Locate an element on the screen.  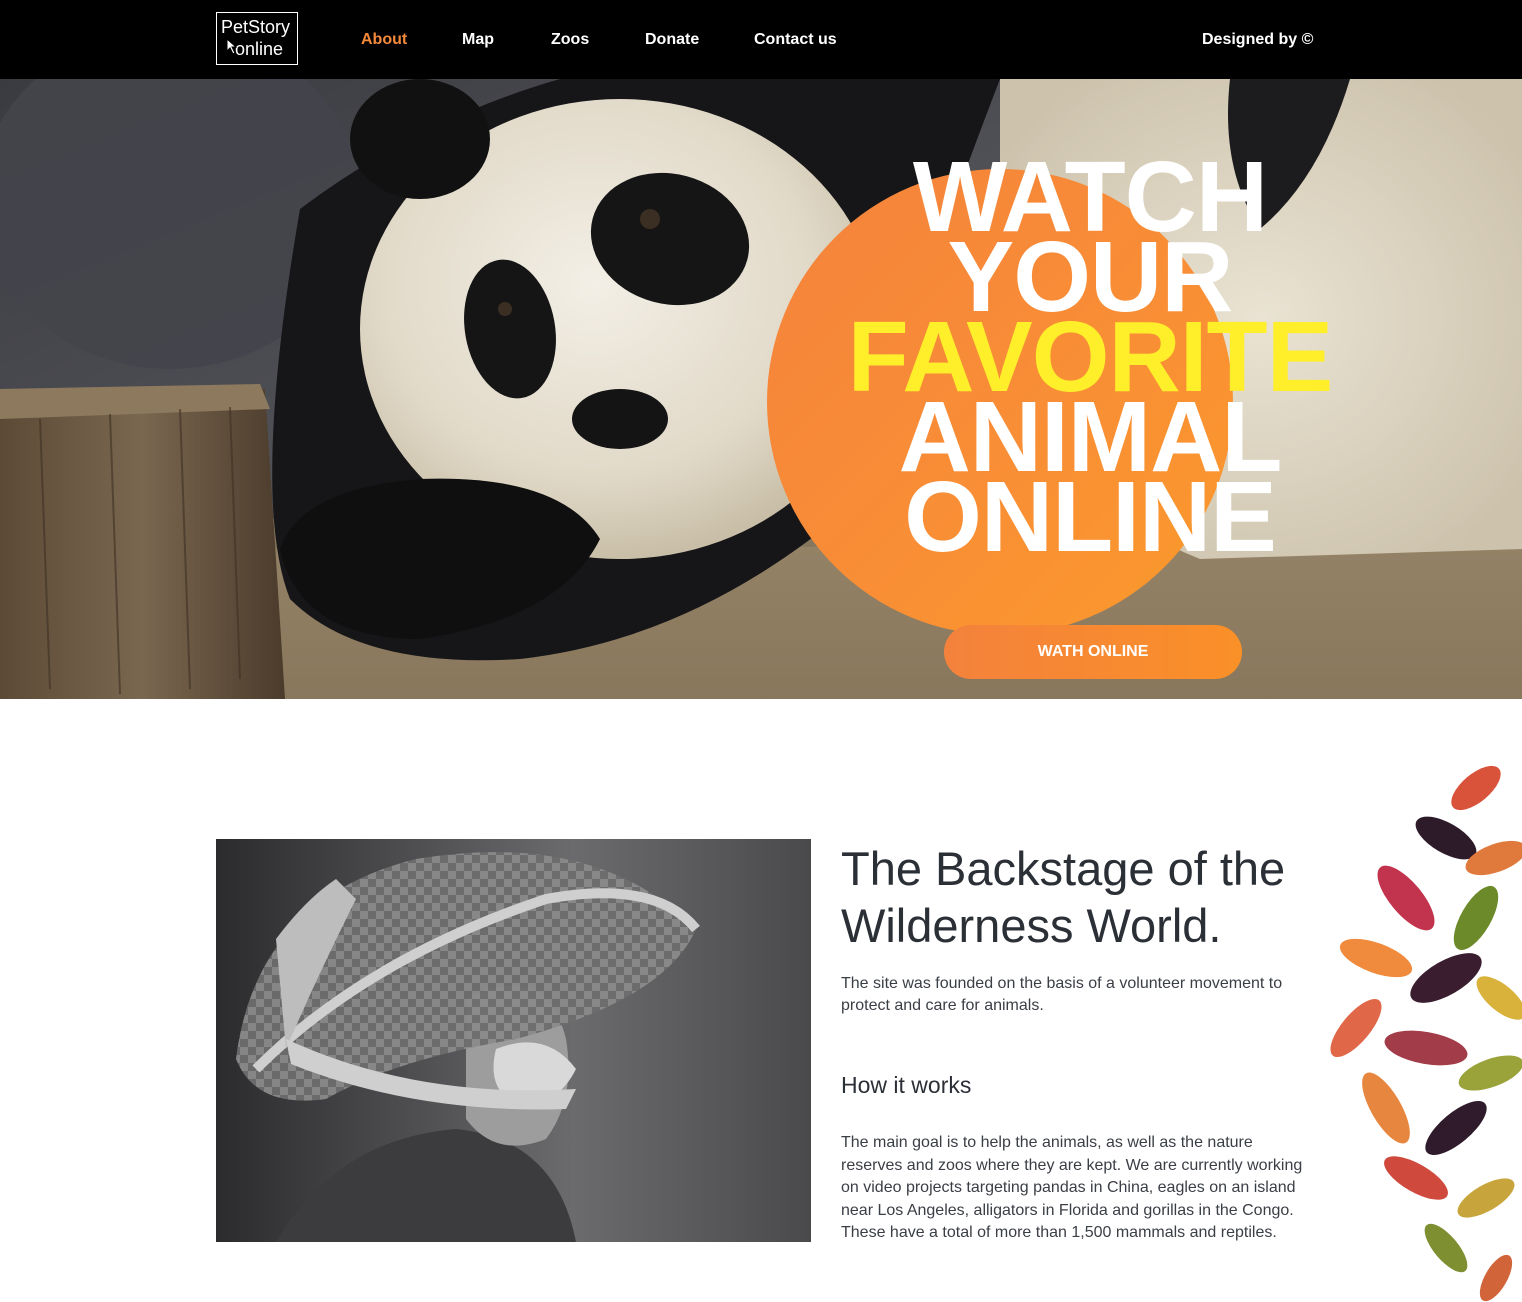
watch-online-button: WATH ONLINE is located at coordinates (1093, 652).